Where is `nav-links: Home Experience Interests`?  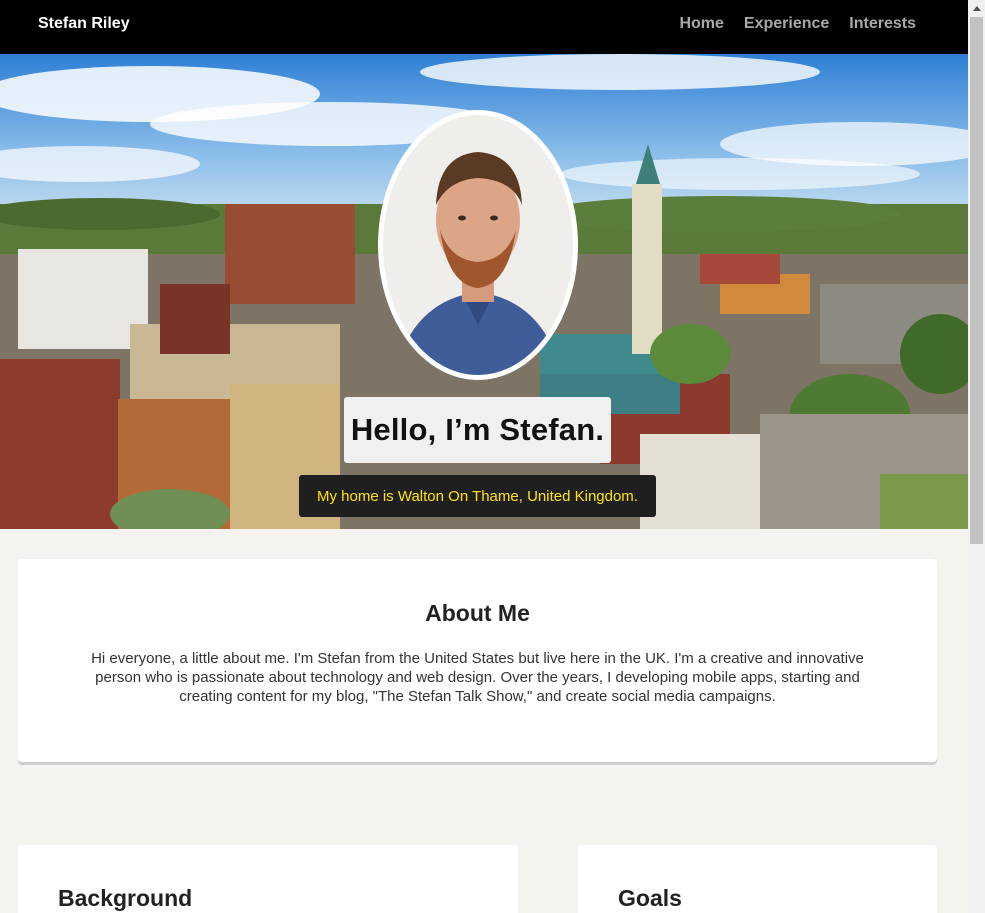
nav-links: Home Experience Interests is located at coordinates (797, 24).